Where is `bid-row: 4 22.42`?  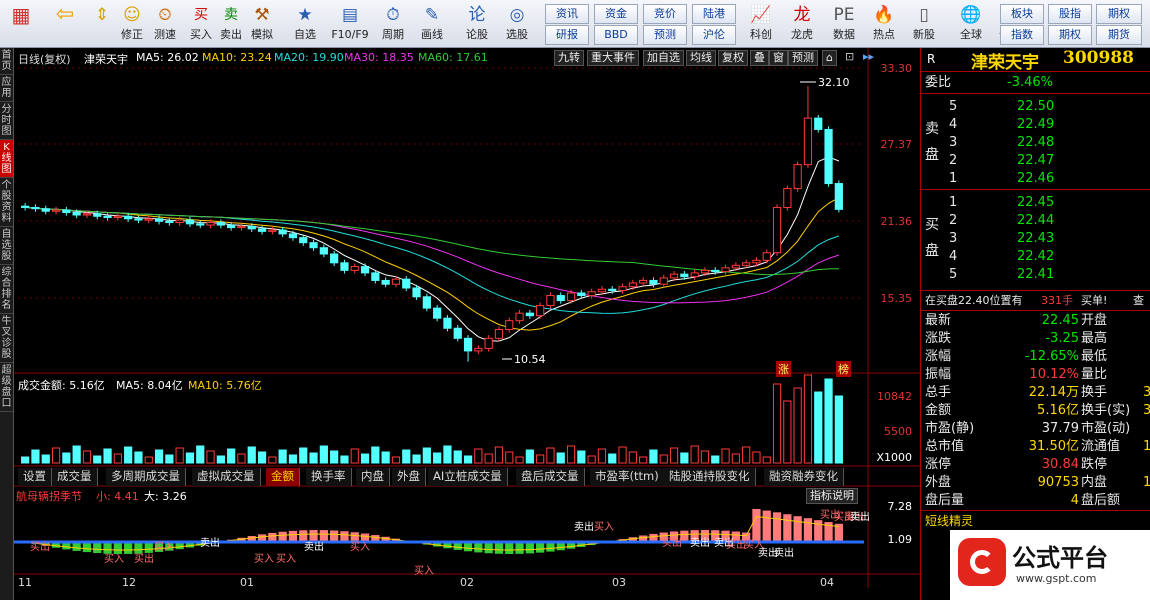
bid-row: 4 22.42 is located at coordinates (1035, 257).